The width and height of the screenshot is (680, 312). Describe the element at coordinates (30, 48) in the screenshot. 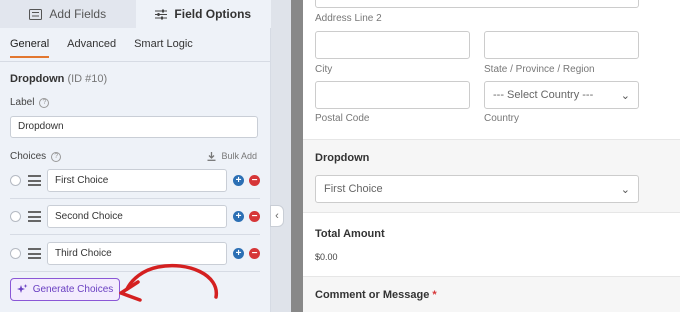

I see `subtab-general: General` at that location.